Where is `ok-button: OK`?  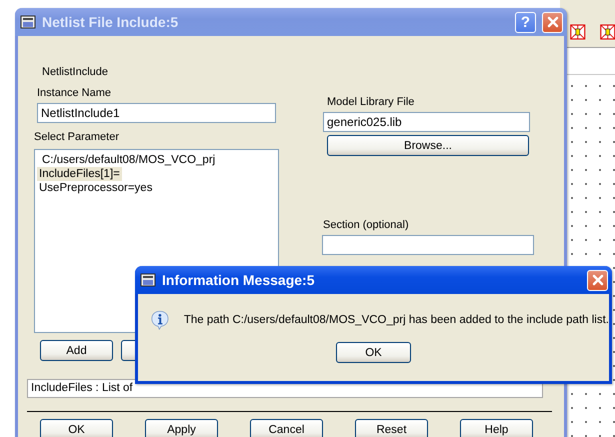 ok-button: OK is located at coordinates (373, 352).